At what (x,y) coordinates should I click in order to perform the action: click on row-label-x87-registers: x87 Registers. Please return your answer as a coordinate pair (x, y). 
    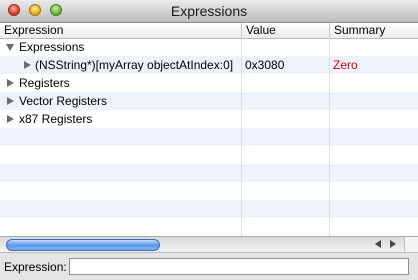
    Looking at the image, I should click on (56, 119).